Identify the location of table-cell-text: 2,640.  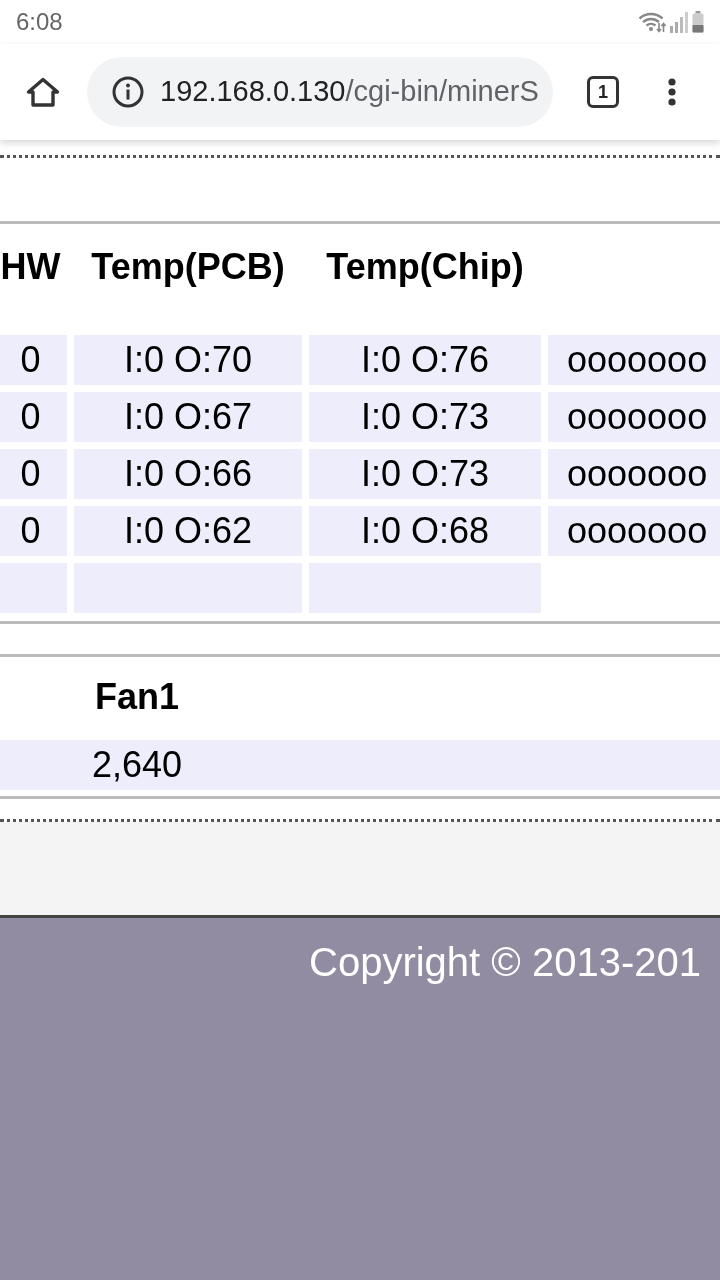
(137, 765).